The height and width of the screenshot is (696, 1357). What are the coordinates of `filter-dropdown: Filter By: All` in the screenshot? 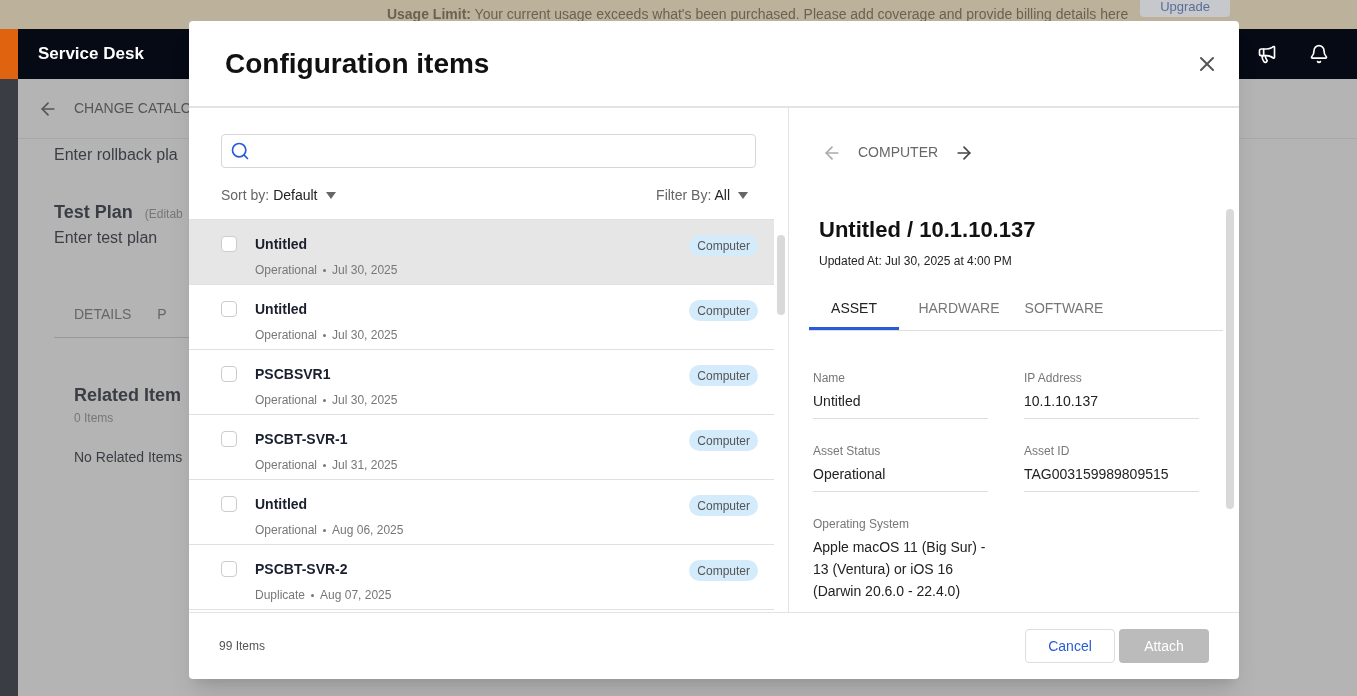 It's located at (706, 195).